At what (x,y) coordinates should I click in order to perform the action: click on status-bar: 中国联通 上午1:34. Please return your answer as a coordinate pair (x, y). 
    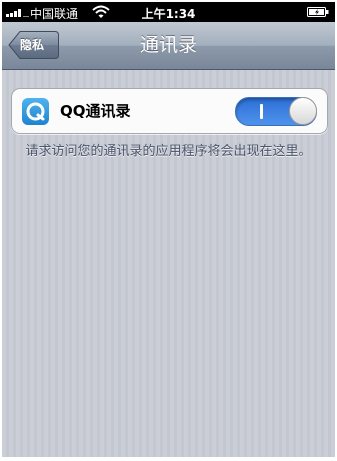
    Looking at the image, I should click on (168, 12).